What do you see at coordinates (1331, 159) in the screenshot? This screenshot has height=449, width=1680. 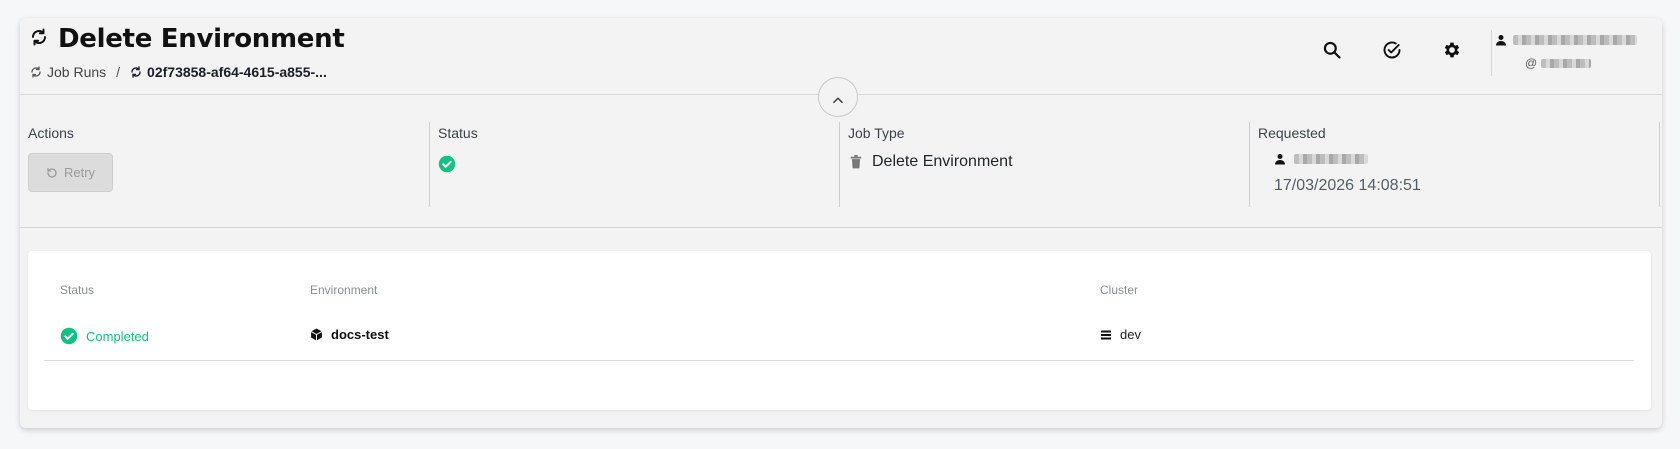 I see `requested-by-redacted` at bounding box center [1331, 159].